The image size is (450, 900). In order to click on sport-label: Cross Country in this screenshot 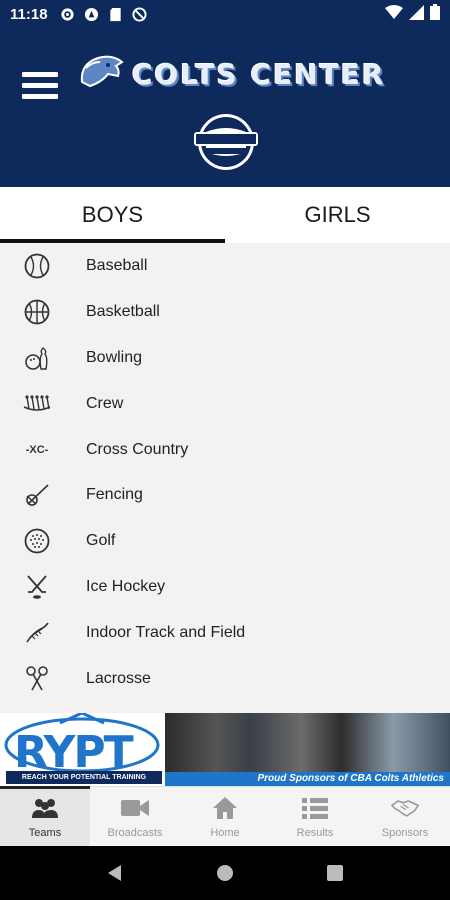, I will do `click(137, 449)`.